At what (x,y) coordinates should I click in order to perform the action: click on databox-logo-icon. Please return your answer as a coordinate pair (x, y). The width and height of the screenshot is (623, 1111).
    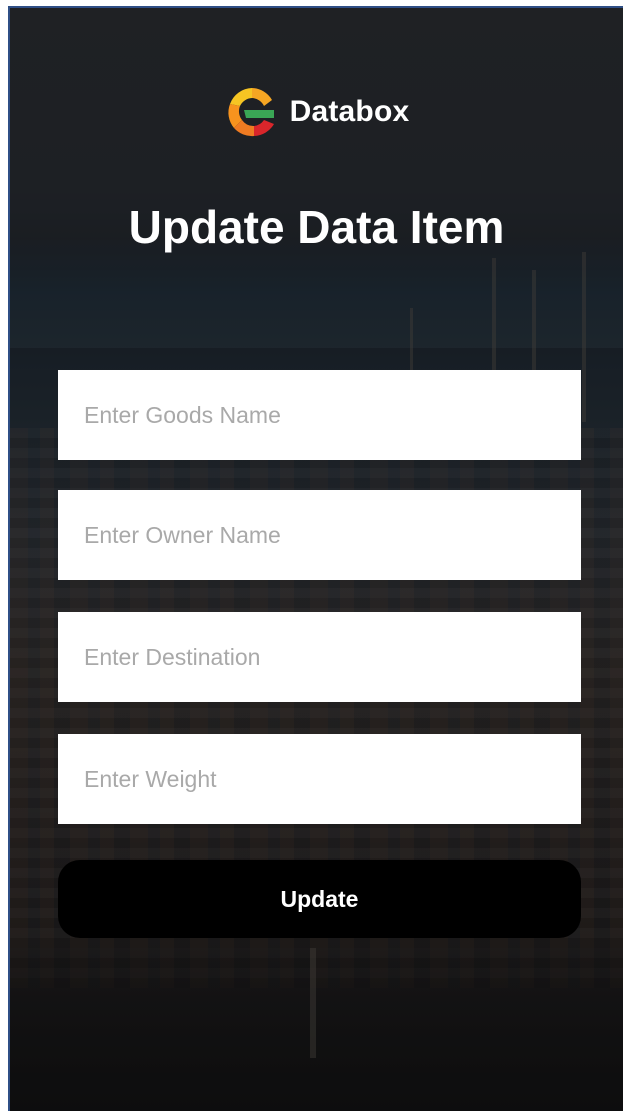
    Looking at the image, I should click on (251, 112).